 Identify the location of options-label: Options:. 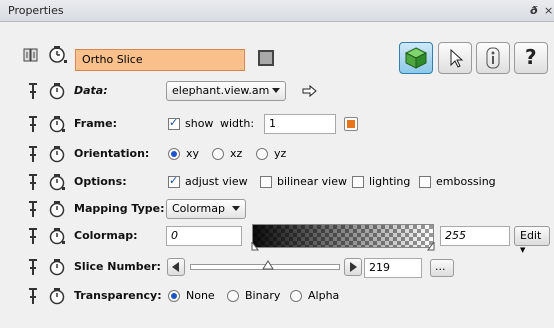
(100, 181).